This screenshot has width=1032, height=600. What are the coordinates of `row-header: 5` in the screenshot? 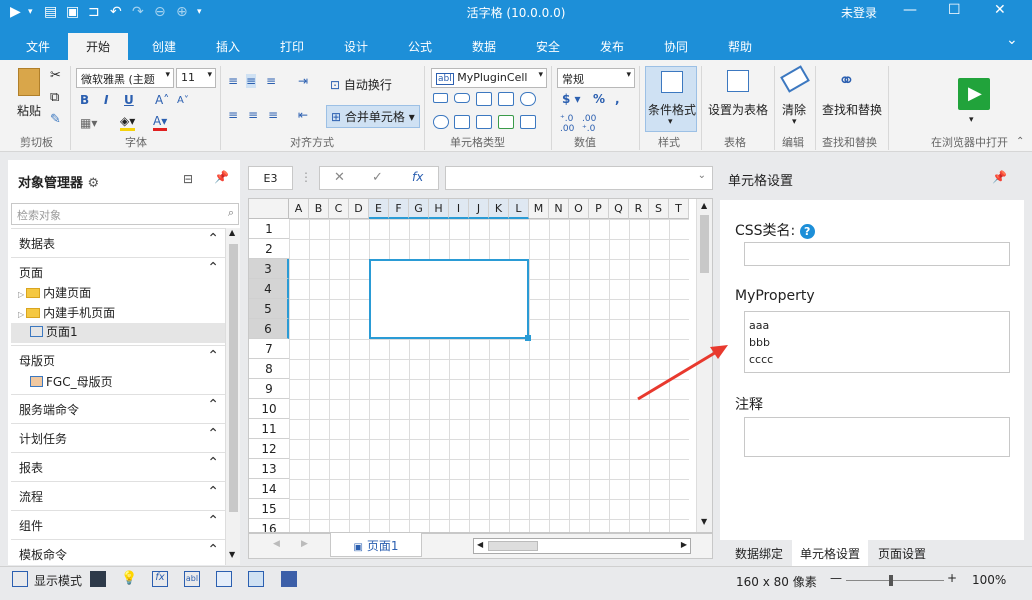 It's located at (269, 309).